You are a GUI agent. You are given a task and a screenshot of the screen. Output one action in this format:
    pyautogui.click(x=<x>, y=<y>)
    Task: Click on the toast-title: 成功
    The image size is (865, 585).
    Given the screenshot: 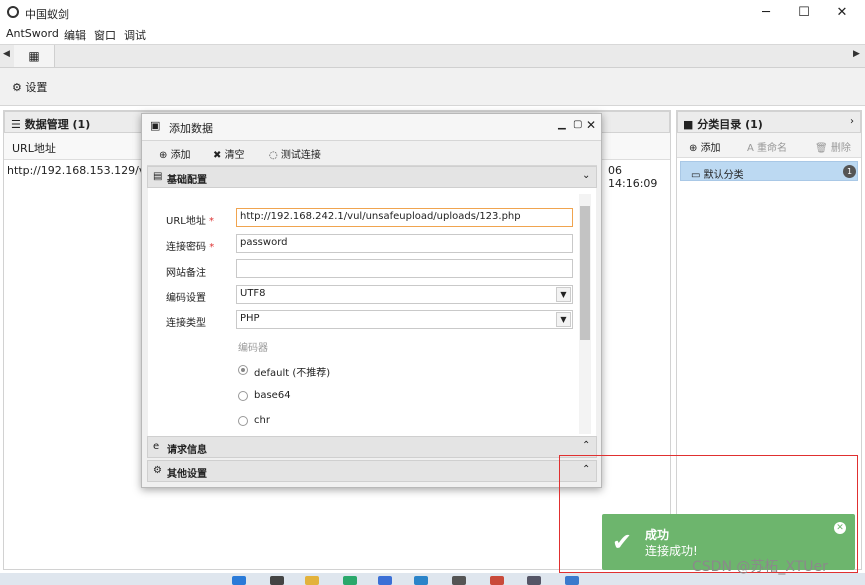 What is the action you would take?
    pyautogui.click(x=657, y=535)
    